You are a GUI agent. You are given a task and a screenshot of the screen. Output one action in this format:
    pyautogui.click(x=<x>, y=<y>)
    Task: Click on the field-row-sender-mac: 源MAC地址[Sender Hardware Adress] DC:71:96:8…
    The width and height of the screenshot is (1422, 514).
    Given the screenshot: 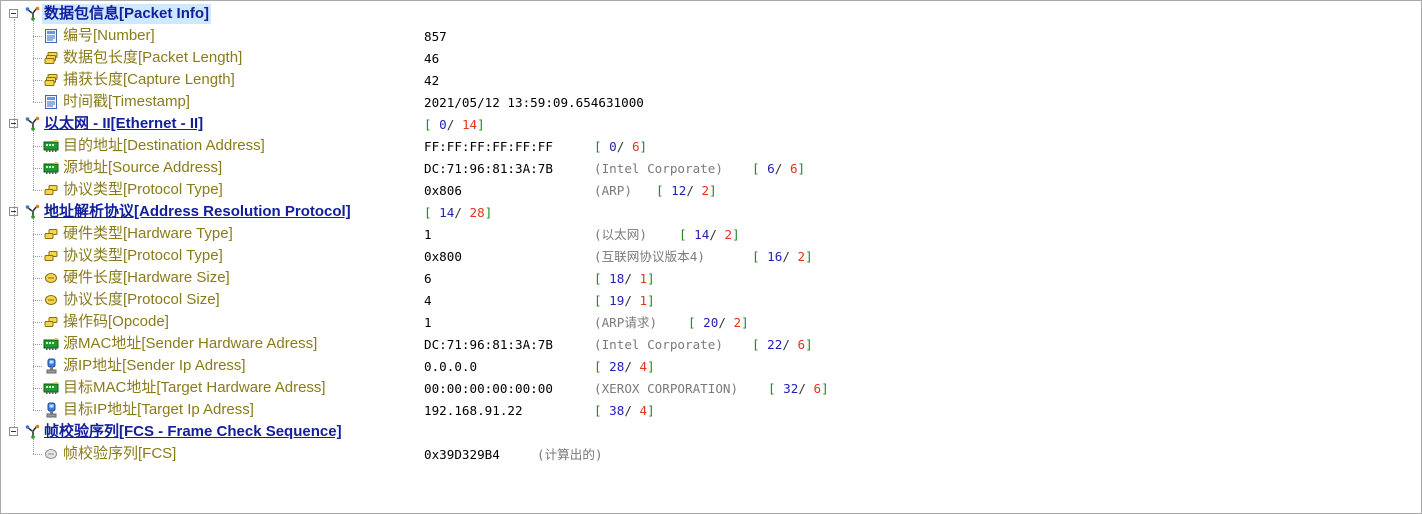 What is the action you would take?
    pyautogui.click(x=711, y=344)
    